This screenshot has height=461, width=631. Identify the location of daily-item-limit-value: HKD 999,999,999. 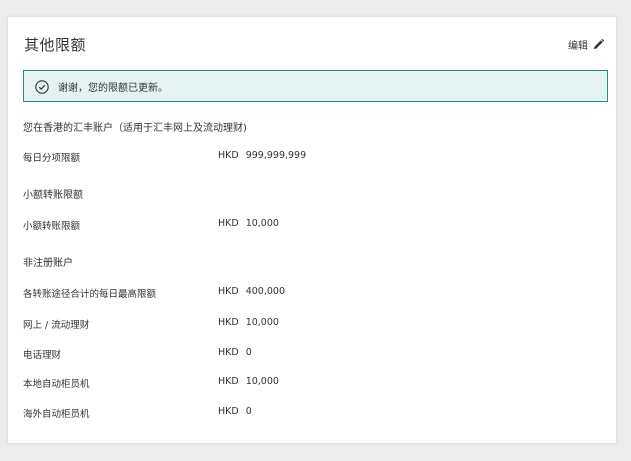
(262, 155).